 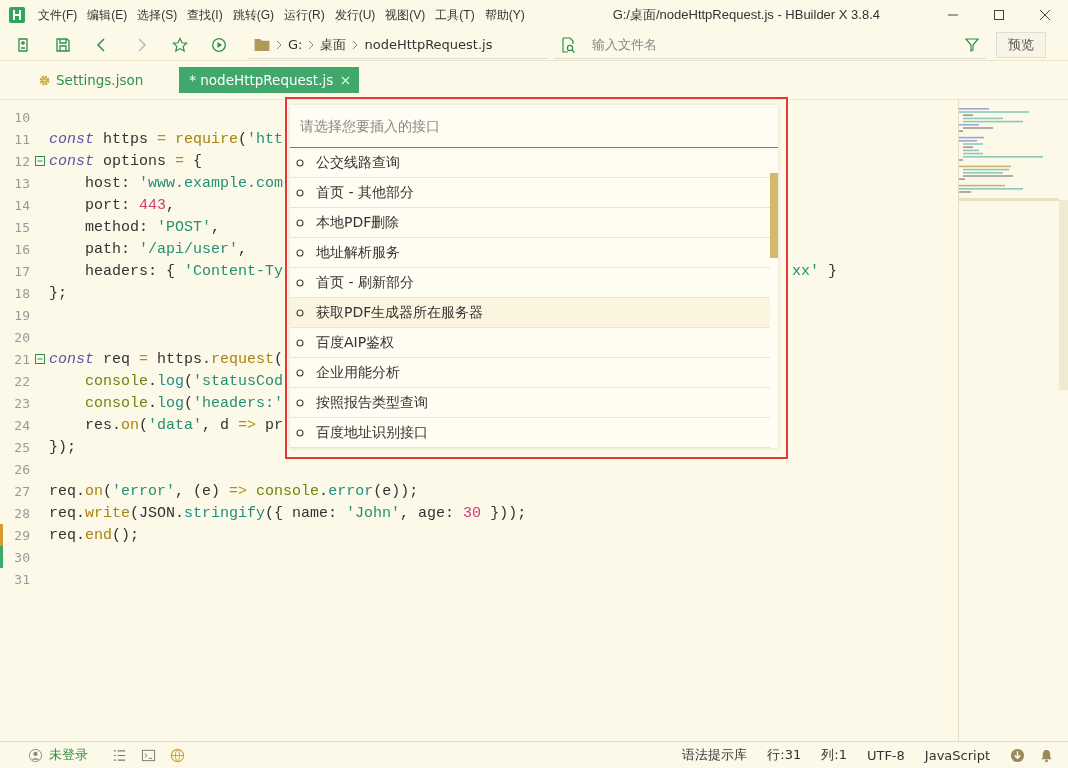 What do you see at coordinates (107, 15) in the screenshot?
I see `menu-item: 编辑(E)` at bounding box center [107, 15].